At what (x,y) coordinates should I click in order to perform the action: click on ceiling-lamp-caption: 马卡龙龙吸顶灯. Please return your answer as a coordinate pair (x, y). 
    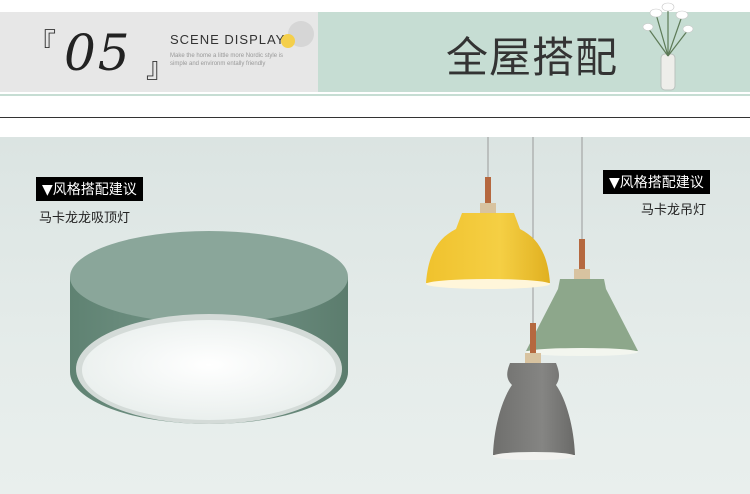
    Looking at the image, I should click on (85, 218).